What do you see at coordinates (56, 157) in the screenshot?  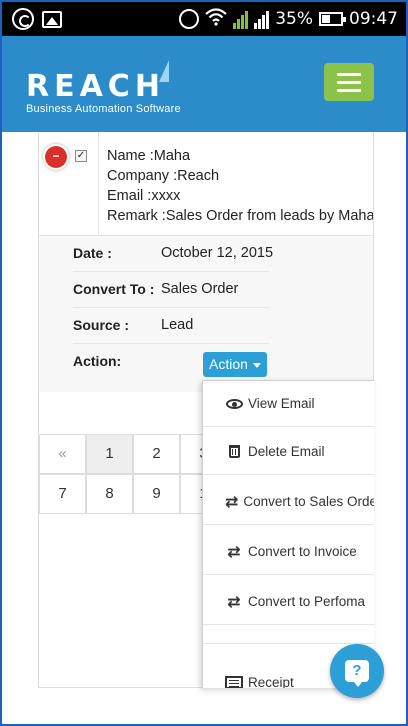 I see `collapse-button: −` at bounding box center [56, 157].